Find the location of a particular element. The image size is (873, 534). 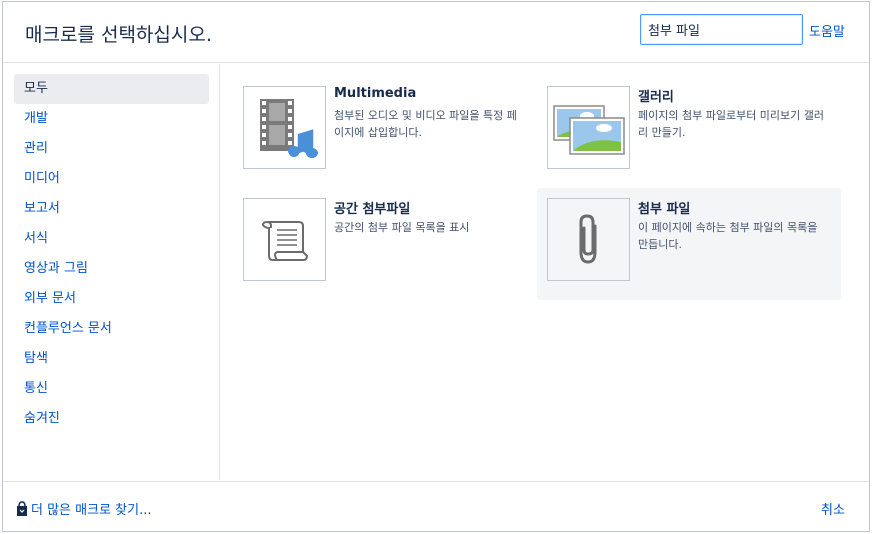

gallery-icon is located at coordinates (588, 129).